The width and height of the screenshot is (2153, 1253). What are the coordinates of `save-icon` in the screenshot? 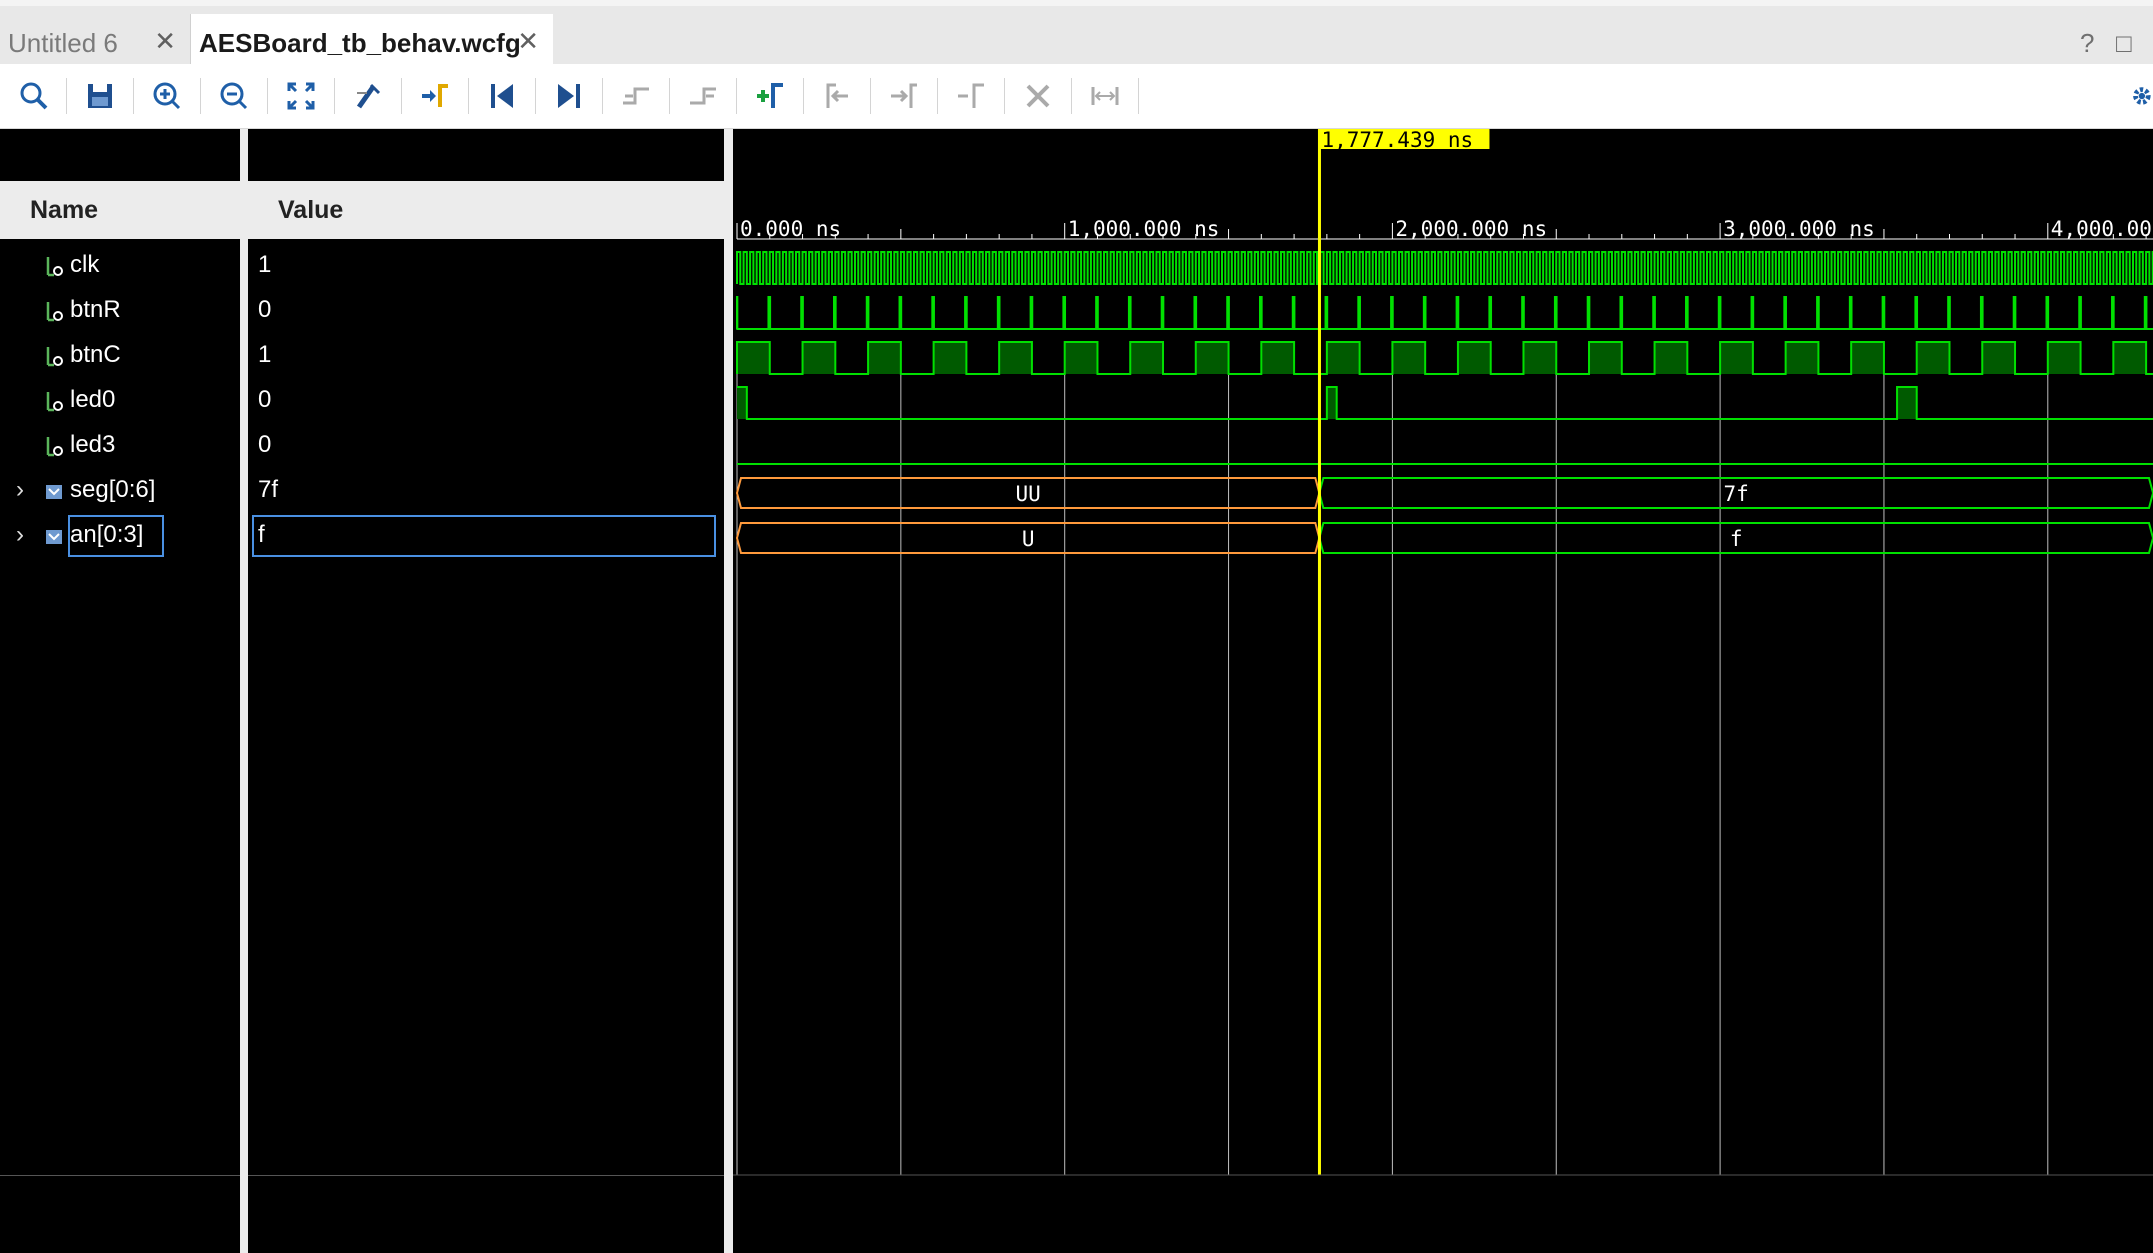 It's located at (100, 96).